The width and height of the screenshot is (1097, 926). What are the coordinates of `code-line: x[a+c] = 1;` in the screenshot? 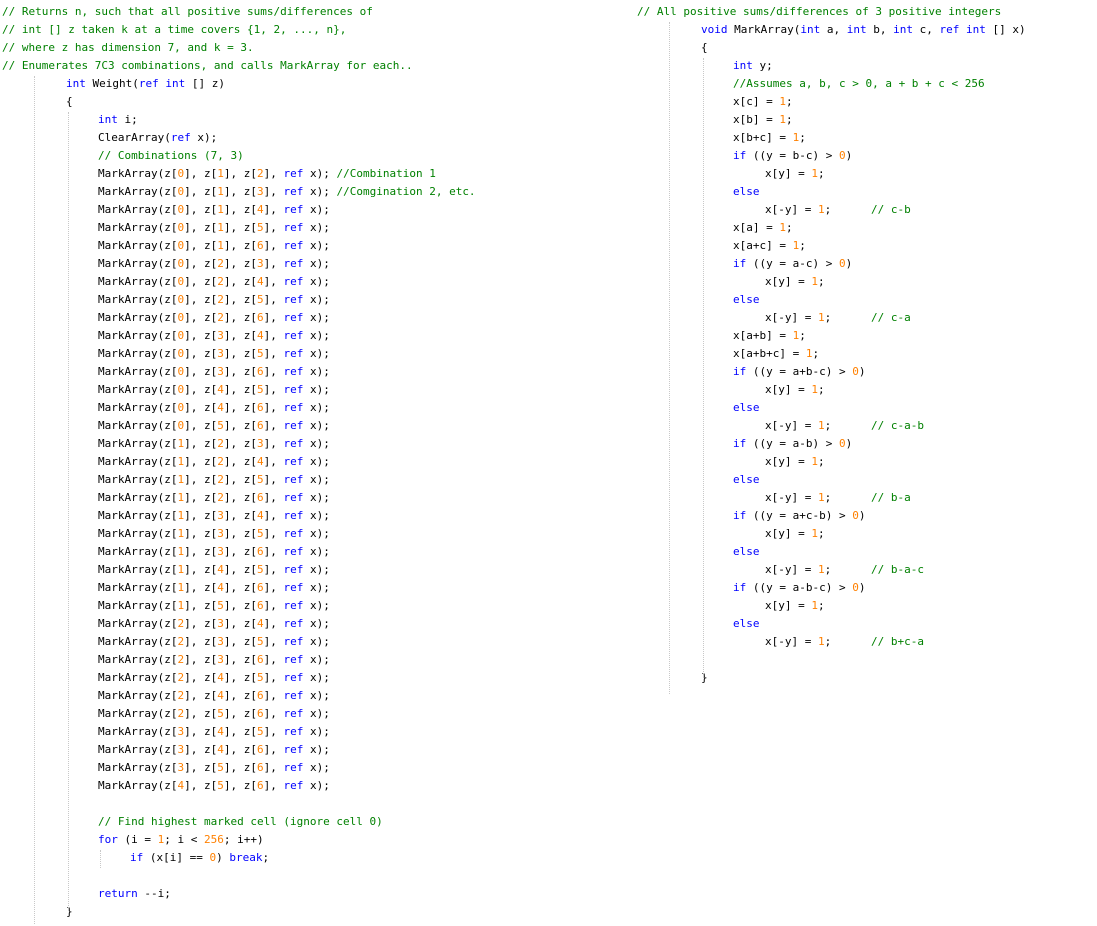 It's located at (769, 246).